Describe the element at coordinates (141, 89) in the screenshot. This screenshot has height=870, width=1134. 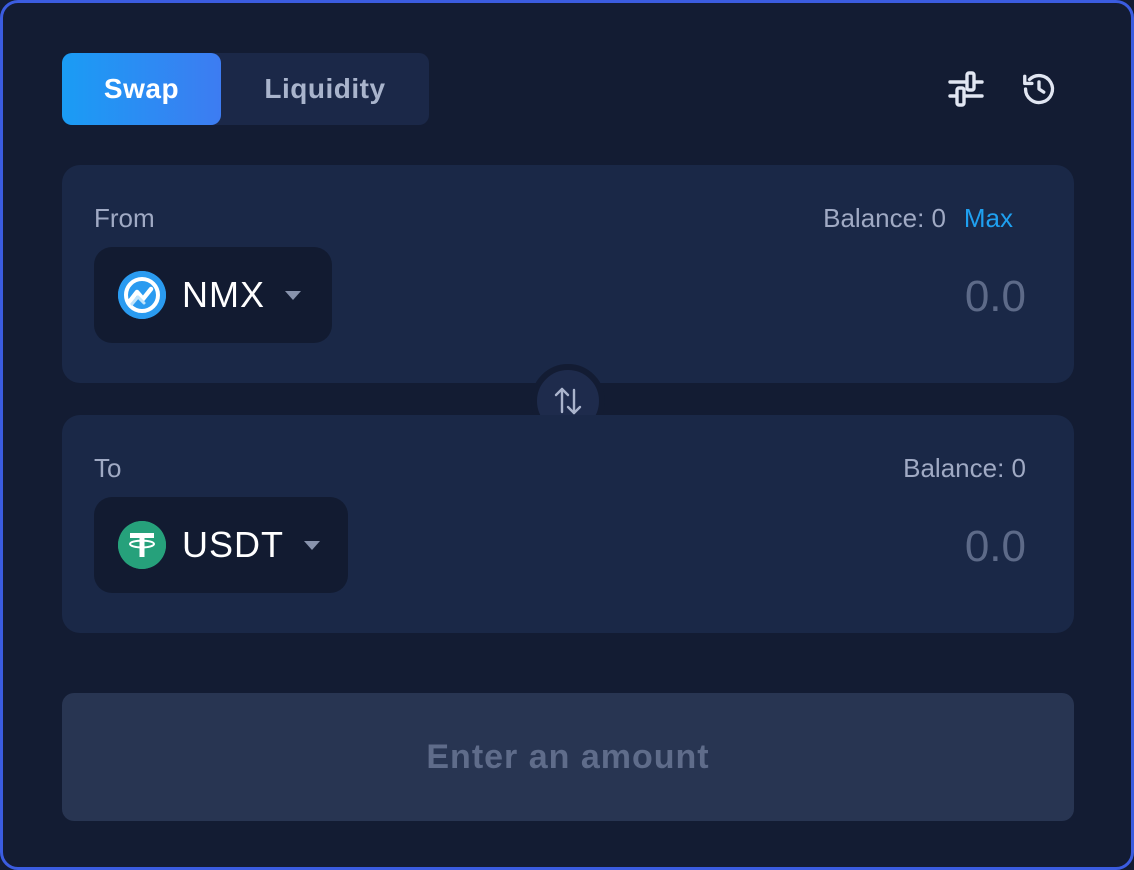
I see `tab-swap: Swap` at that location.